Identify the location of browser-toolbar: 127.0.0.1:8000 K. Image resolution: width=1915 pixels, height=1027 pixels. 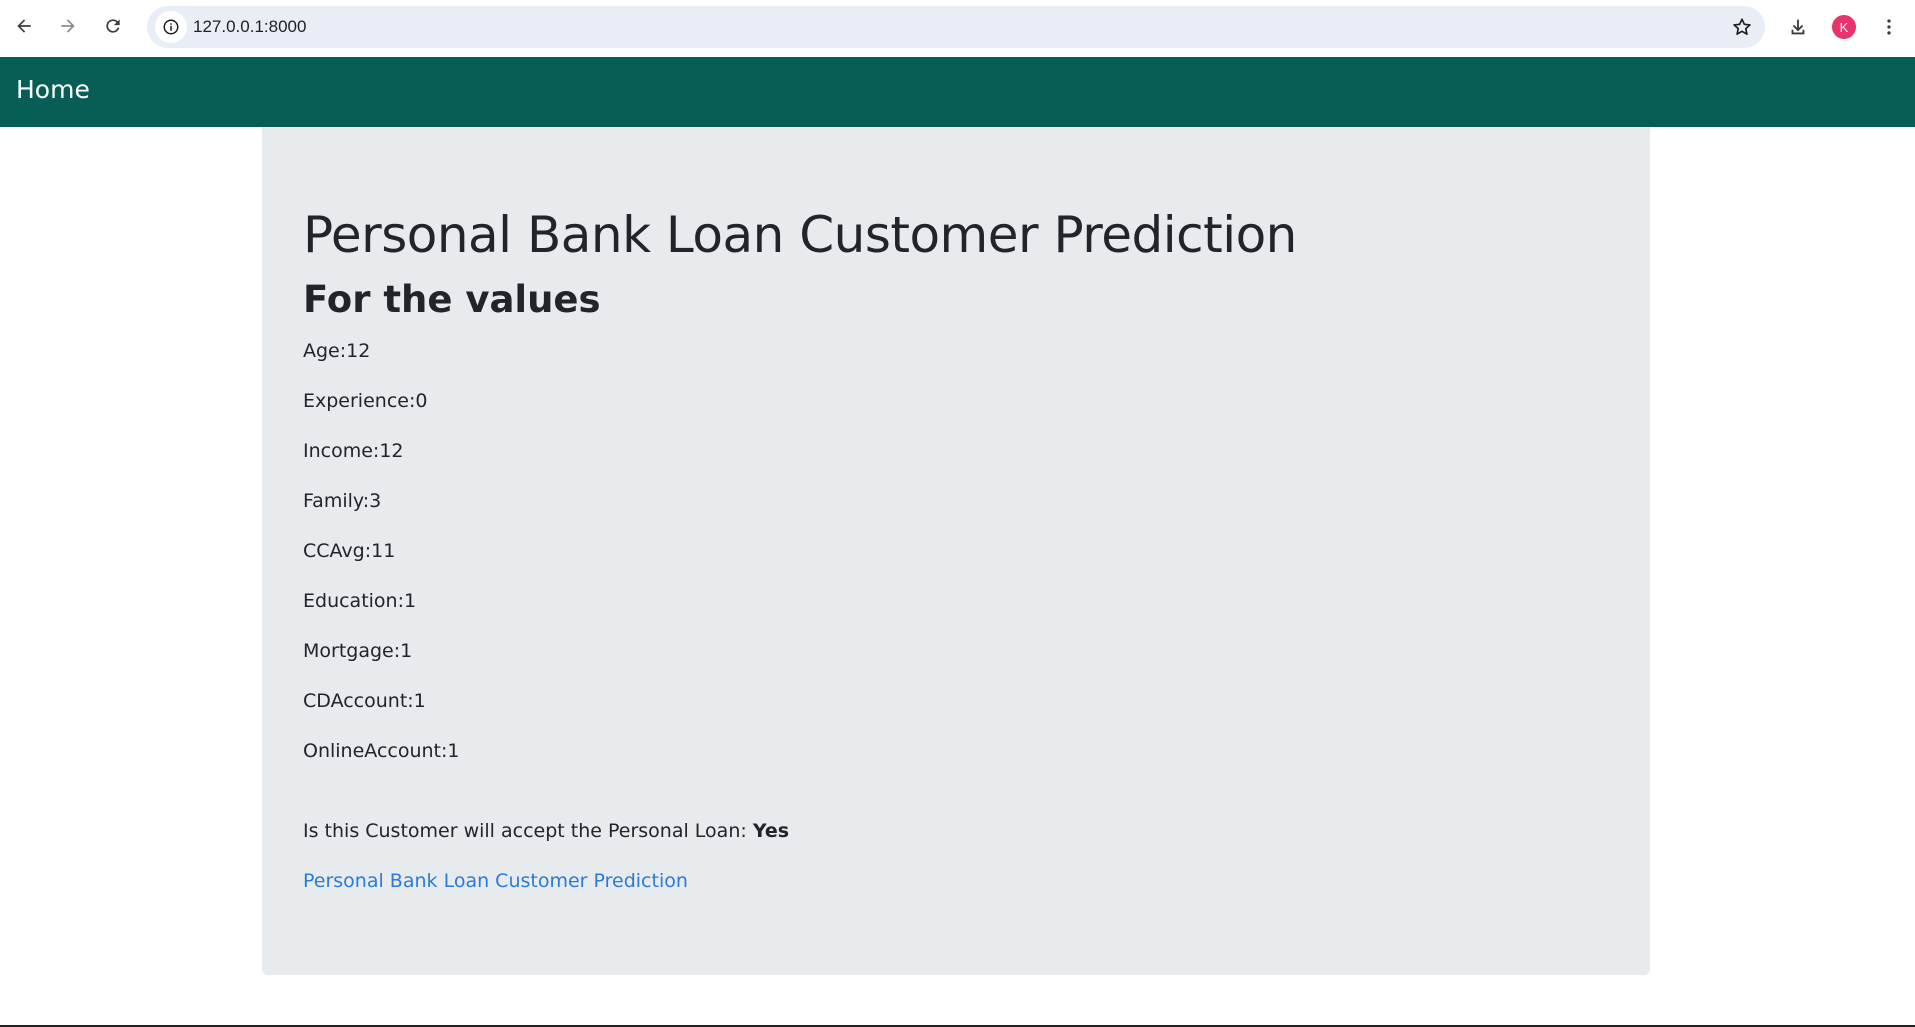
(957, 28).